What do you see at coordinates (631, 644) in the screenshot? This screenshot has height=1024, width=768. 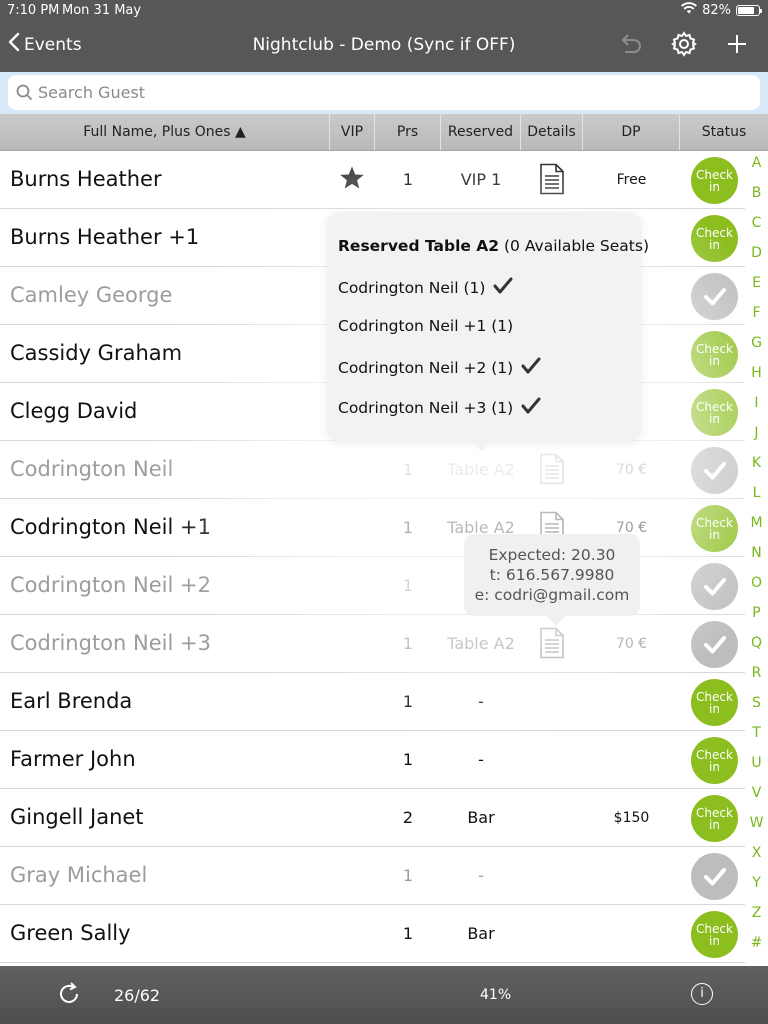 I see `door-price: 70 €` at bounding box center [631, 644].